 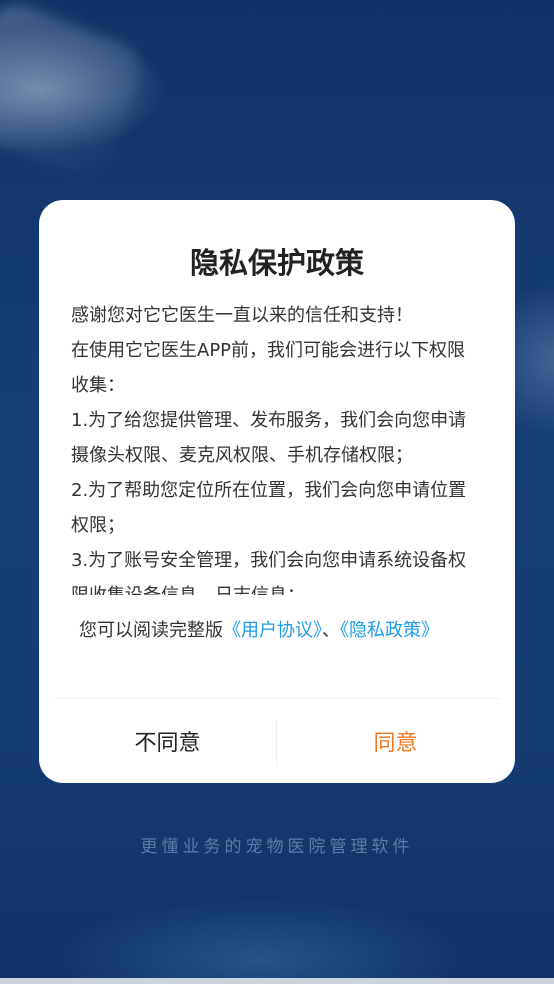 I want to click on read-prefix: 您可以阅读完整版, so click(x=151, y=630).